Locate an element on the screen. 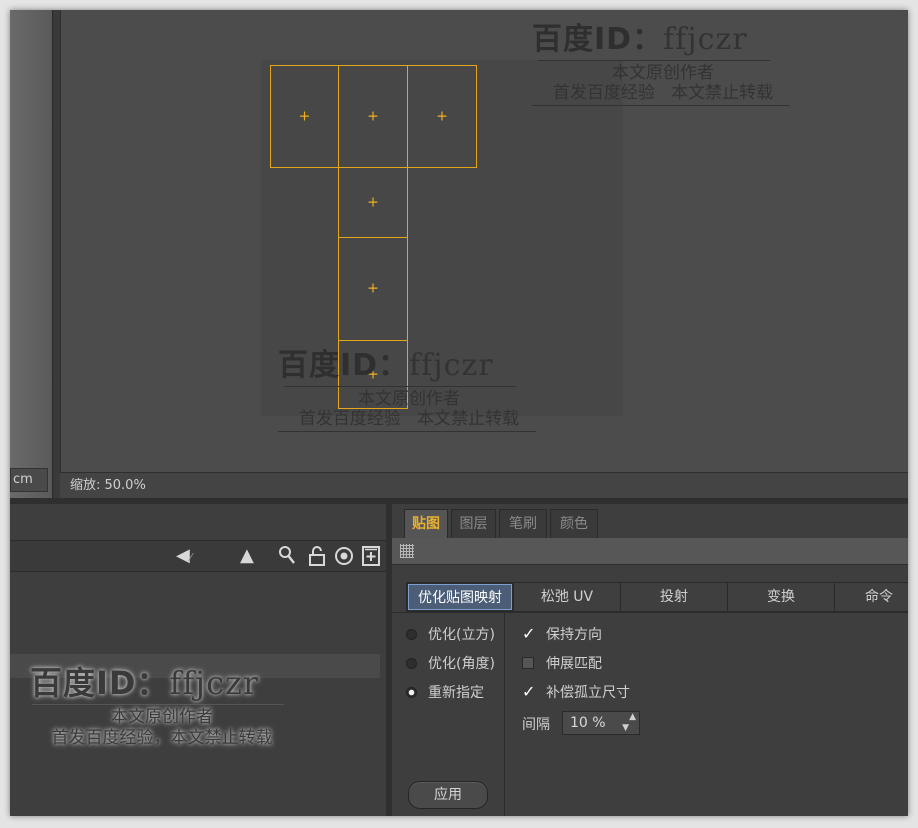 This screenshot has width=918, height=828. watermark-line2: 首发百度经验，本文禁止转载 is located at coordinates (162, 738).